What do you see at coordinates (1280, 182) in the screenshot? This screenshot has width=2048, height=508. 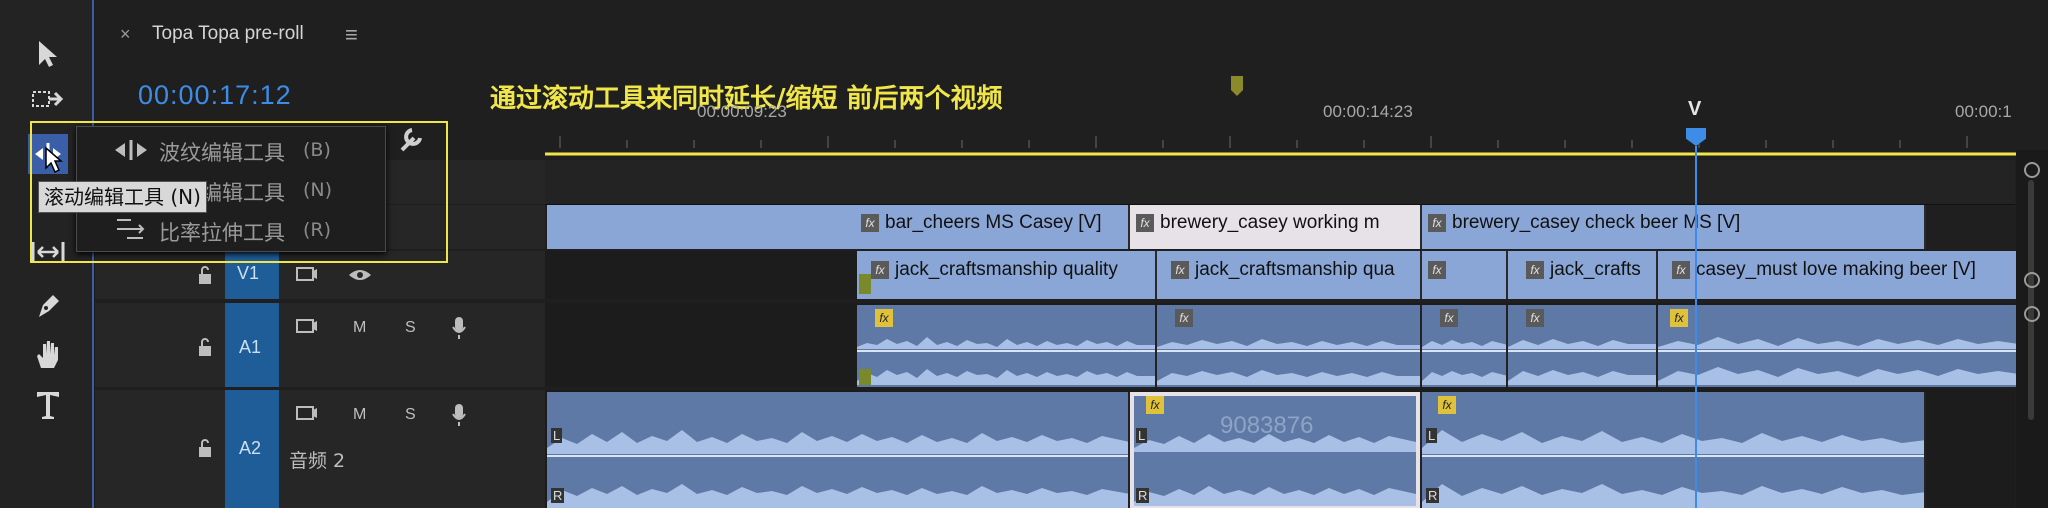 I see `track-row-v3` at bounding box center [1280, 182].